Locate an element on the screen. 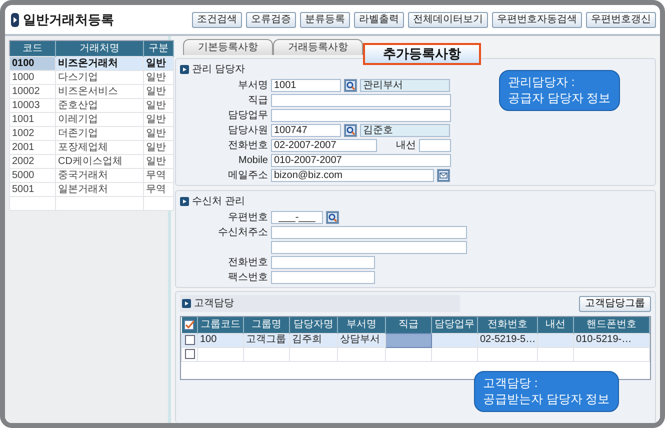 Image resolution: width=665 pixels, height=428 pixels. column-header: 전화번호 is located at coordinates (508, 325).